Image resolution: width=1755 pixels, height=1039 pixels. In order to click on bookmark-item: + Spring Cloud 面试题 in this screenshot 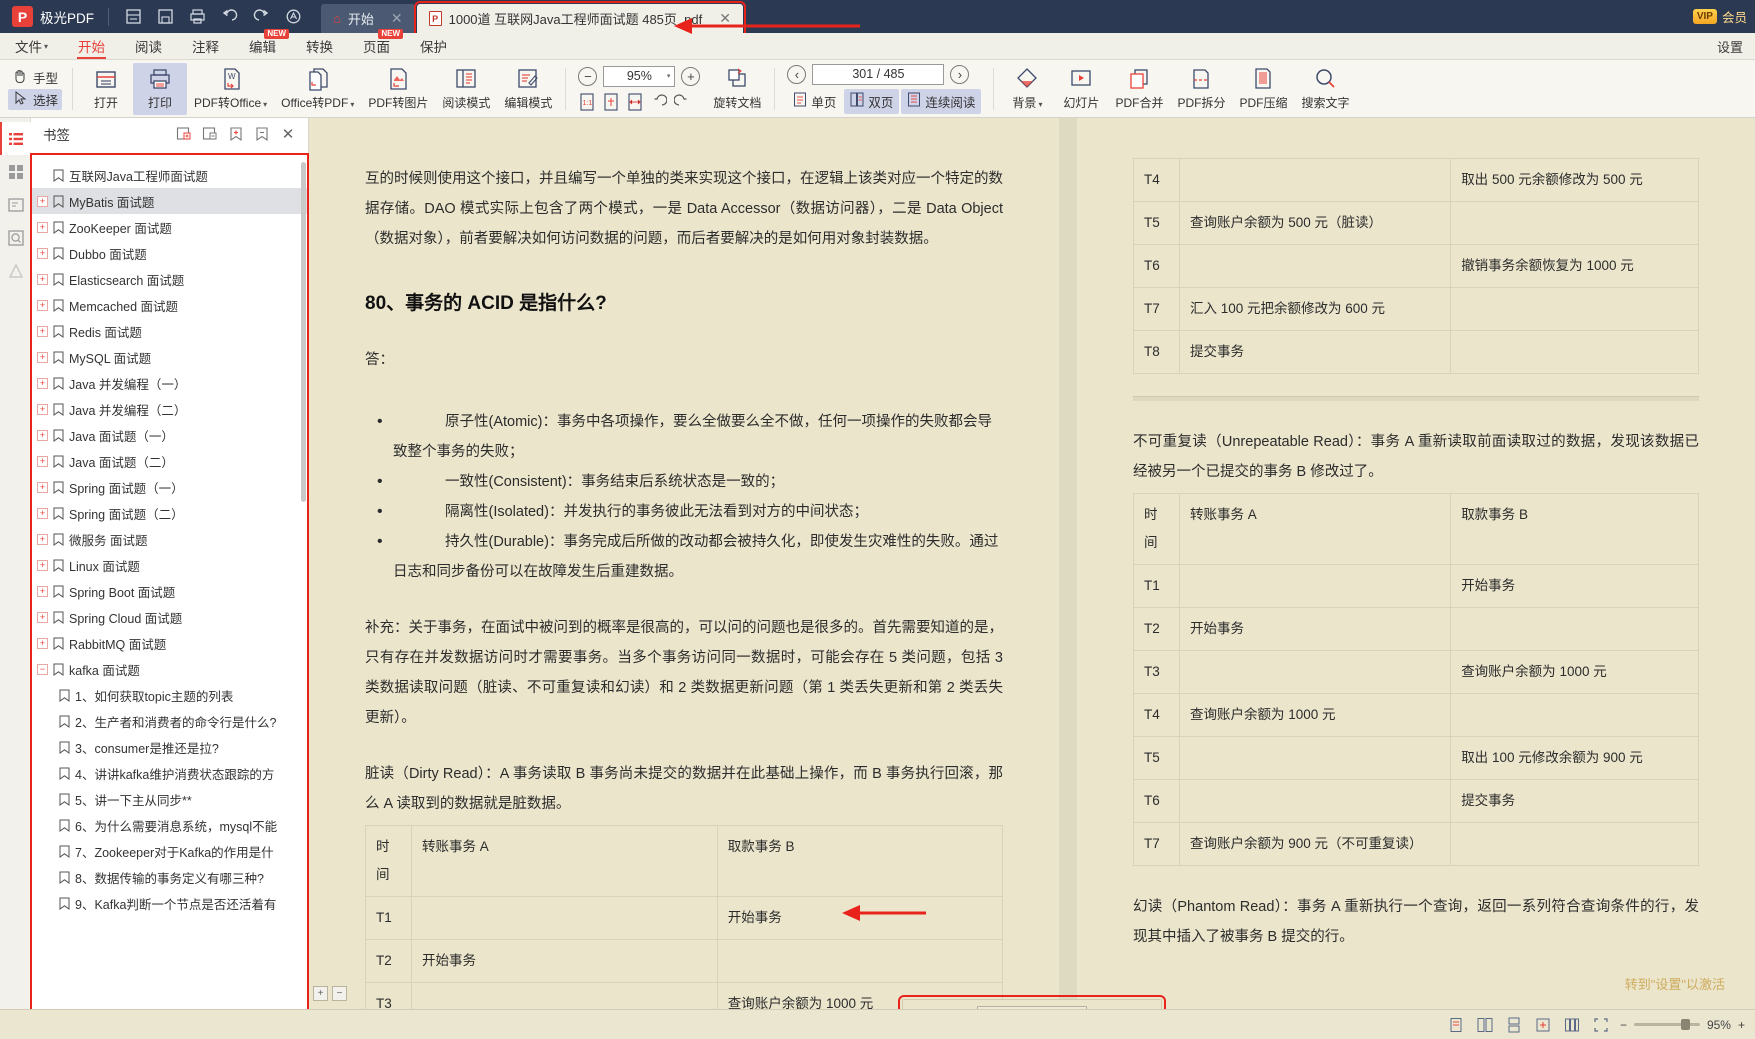, I will do `click(169, 617)`.